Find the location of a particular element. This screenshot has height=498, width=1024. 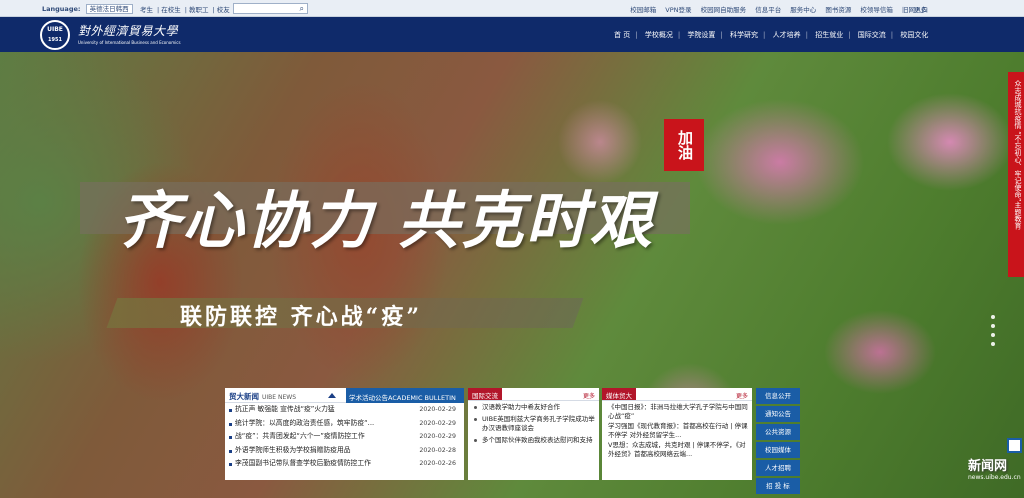

nav-campus-culture: 校园文化 is located at coordinates (914, 35).